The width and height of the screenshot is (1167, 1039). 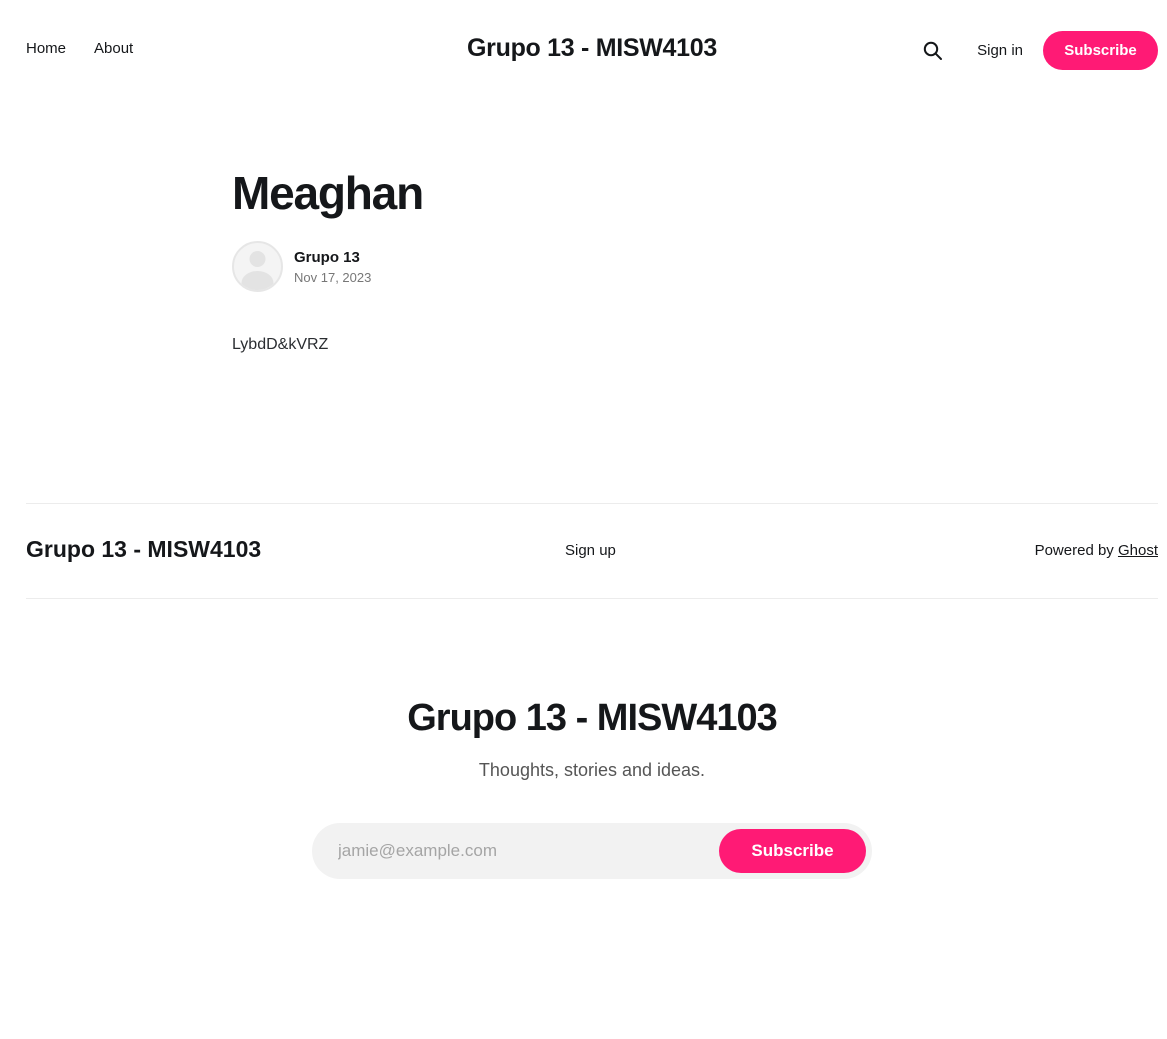 What do you see at coordinates (1040, 50) in the screenshot?
I see `header-actions: Sign in Subscribe` at bounding box center [1040, 50].